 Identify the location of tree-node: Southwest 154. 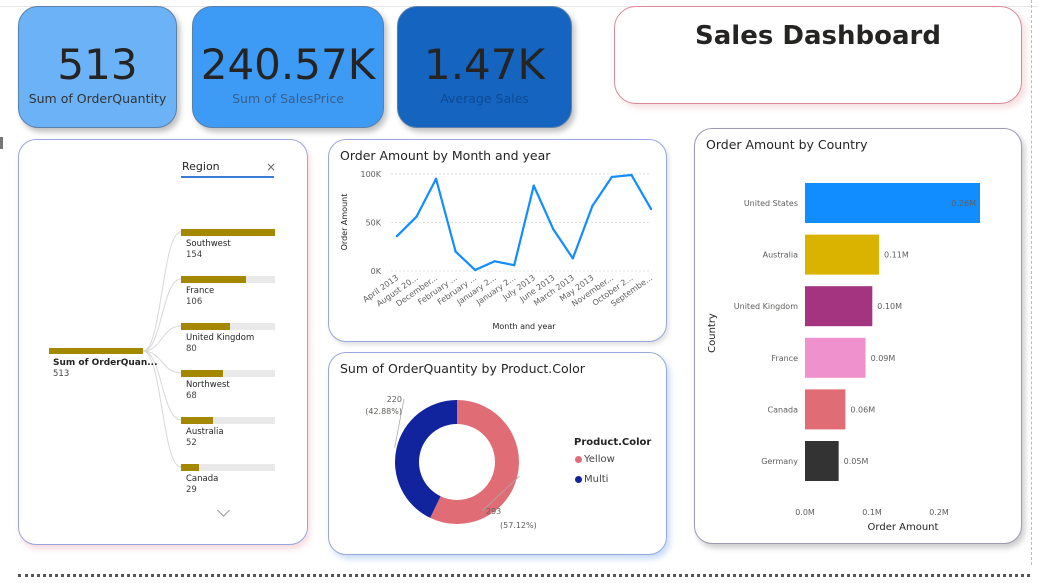
(228, 249).